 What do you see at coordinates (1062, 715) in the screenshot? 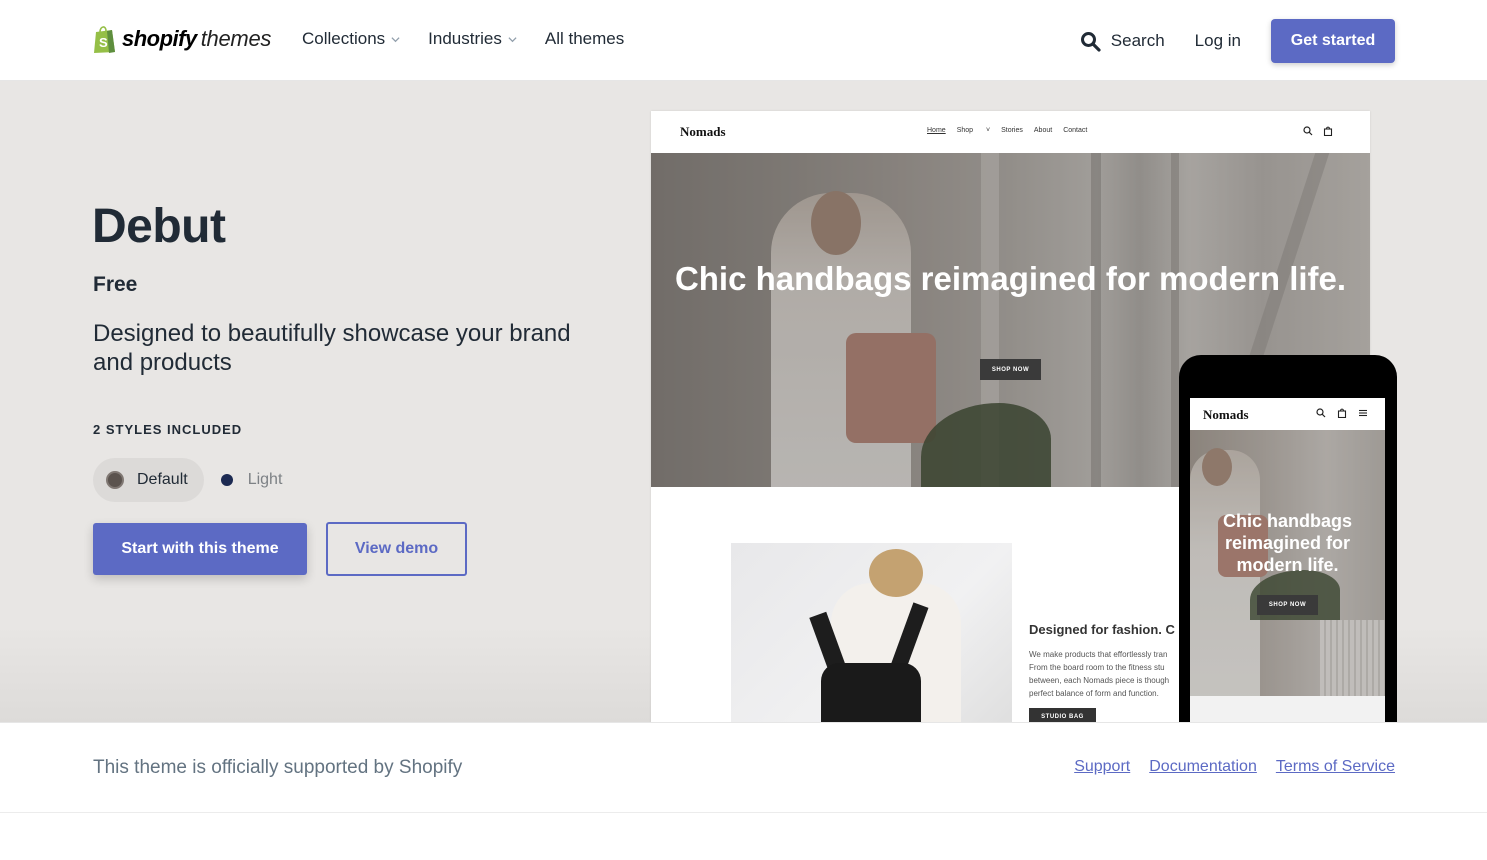
I see `preview-studio-bag-button: STUDIO BAG` at bounding box center [1062, 715].